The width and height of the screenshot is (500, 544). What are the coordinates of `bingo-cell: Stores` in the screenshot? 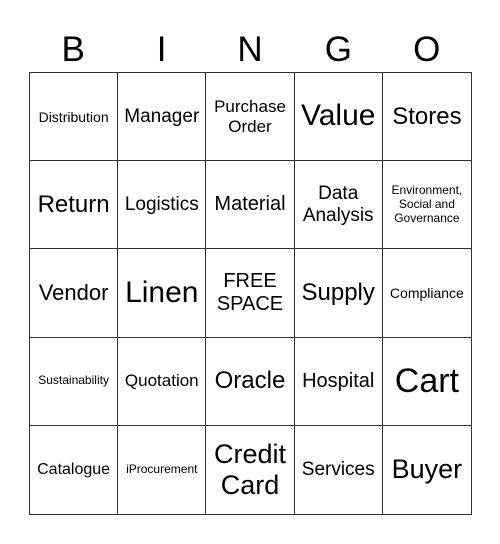 It's located at (426, 117).